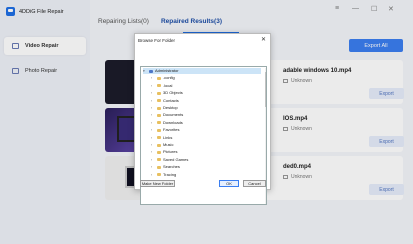  What do you see at coordinates (206, 145) in the screenshot?
I see `tree-item: › Music` at bounding box center [206, 145].